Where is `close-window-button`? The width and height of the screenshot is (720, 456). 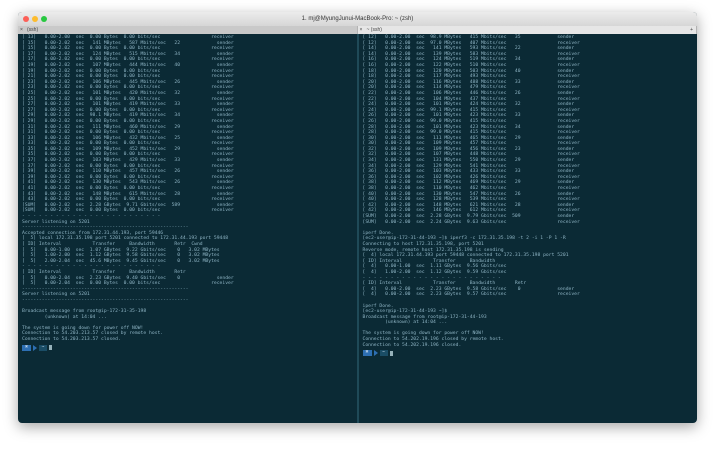
close-window-button is located at coordinates (26, 19).